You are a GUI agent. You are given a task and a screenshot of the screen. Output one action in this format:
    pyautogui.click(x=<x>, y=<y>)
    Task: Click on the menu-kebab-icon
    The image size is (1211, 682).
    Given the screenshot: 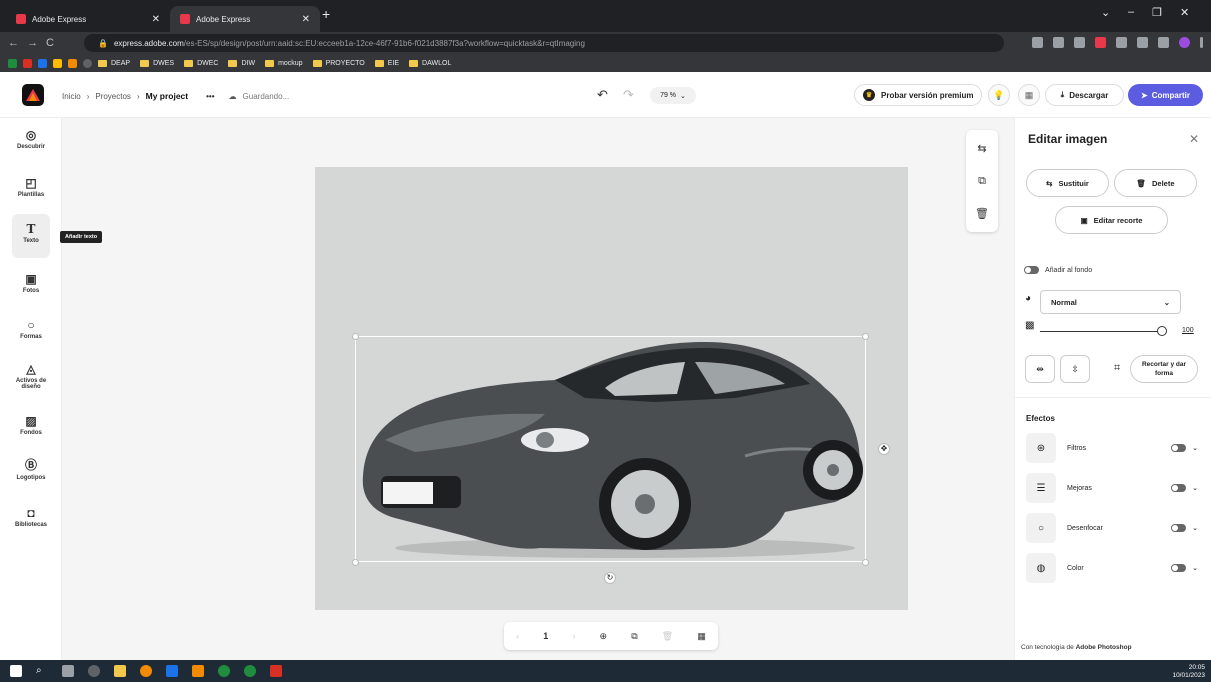 What is the action you would take?
    pyautogui.click(x=1201, y=42)
    